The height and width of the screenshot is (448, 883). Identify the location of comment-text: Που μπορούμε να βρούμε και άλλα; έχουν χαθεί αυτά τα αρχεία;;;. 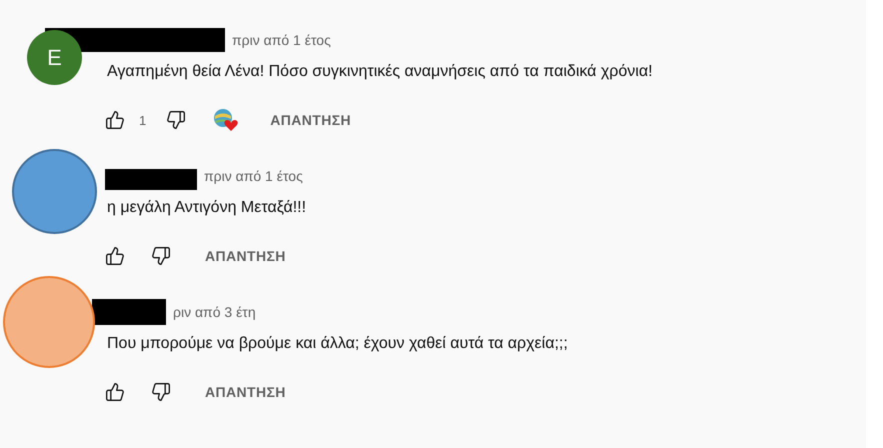
(338, 344).